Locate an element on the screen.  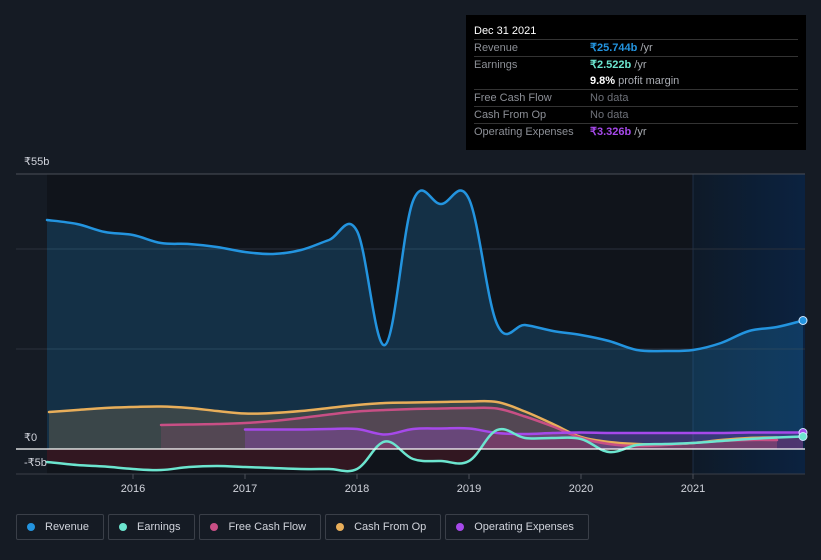
tooltip-label is located at coordinates (532, 81).